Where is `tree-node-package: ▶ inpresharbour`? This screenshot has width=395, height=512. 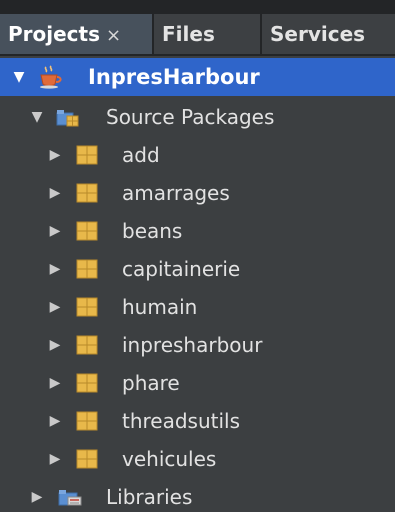
tree-node-package: ▶ inpresharbour is located at coordinates (197, 345).